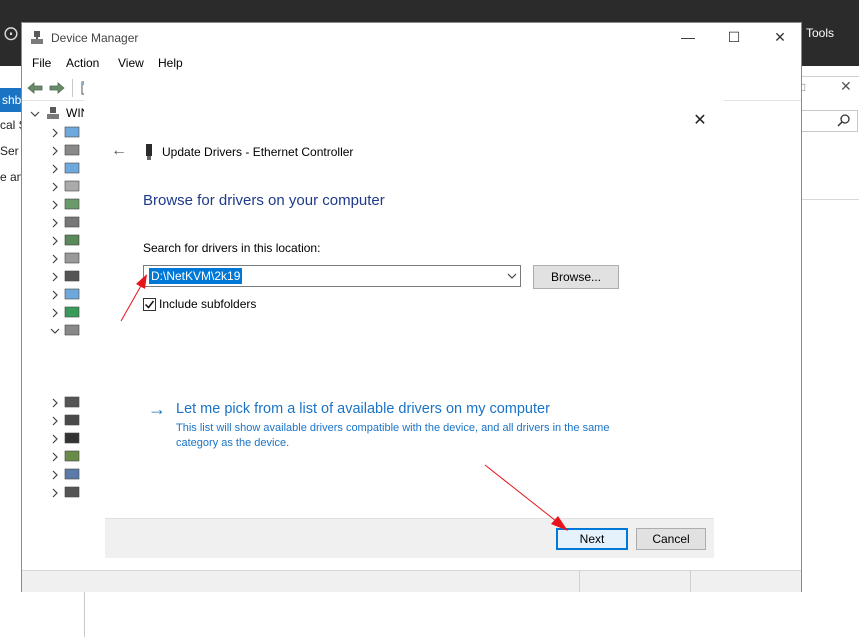 The height and width of the screenshot is (637, 859). Describe the element at coordinates (411, 581) in the screenshot. I see `status-bar` at that location.